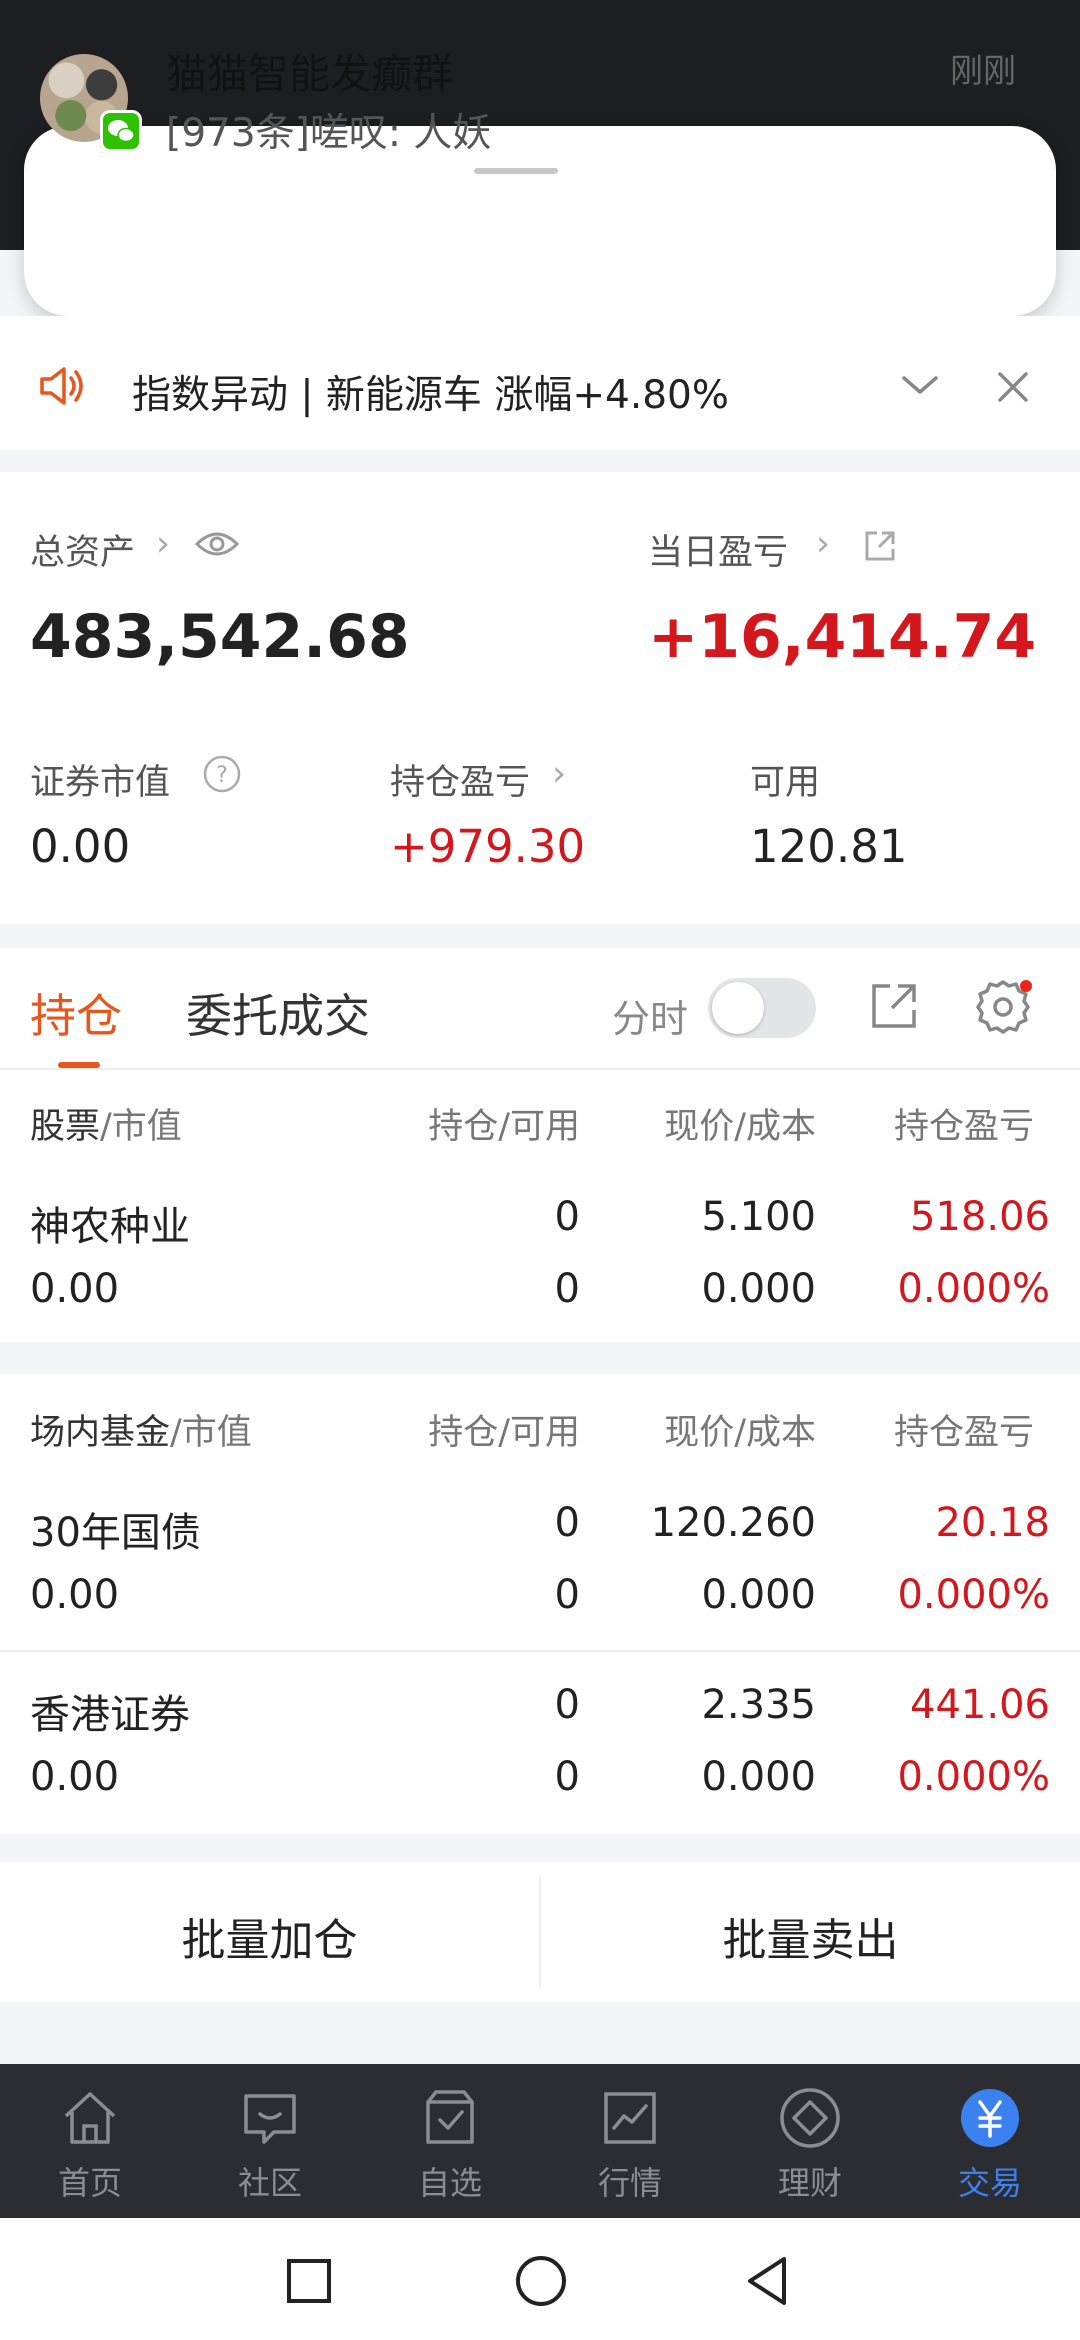 This screenshot has height=2340, width=1080. Describe the element at coordinates (106, 1127) in the screenshot. I see `stock-header-name: 股票/市值` at that location.